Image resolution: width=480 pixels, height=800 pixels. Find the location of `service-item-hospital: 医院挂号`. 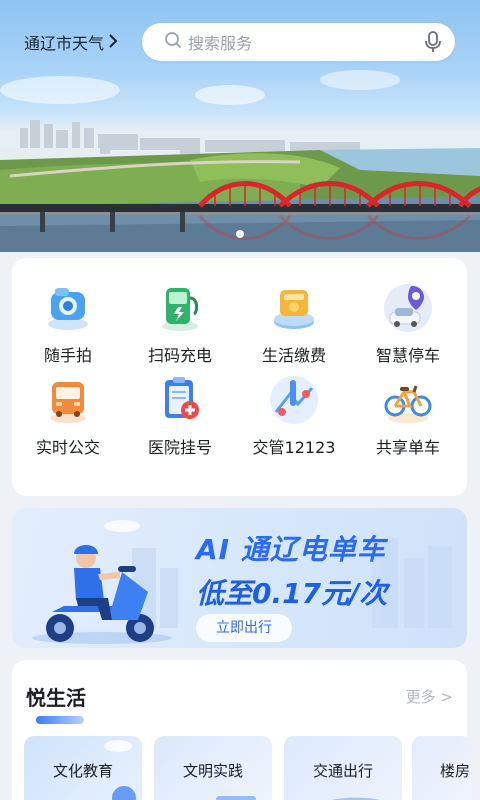

service-item-hospital: 医院挂号 is located at coordinates (180, 416).